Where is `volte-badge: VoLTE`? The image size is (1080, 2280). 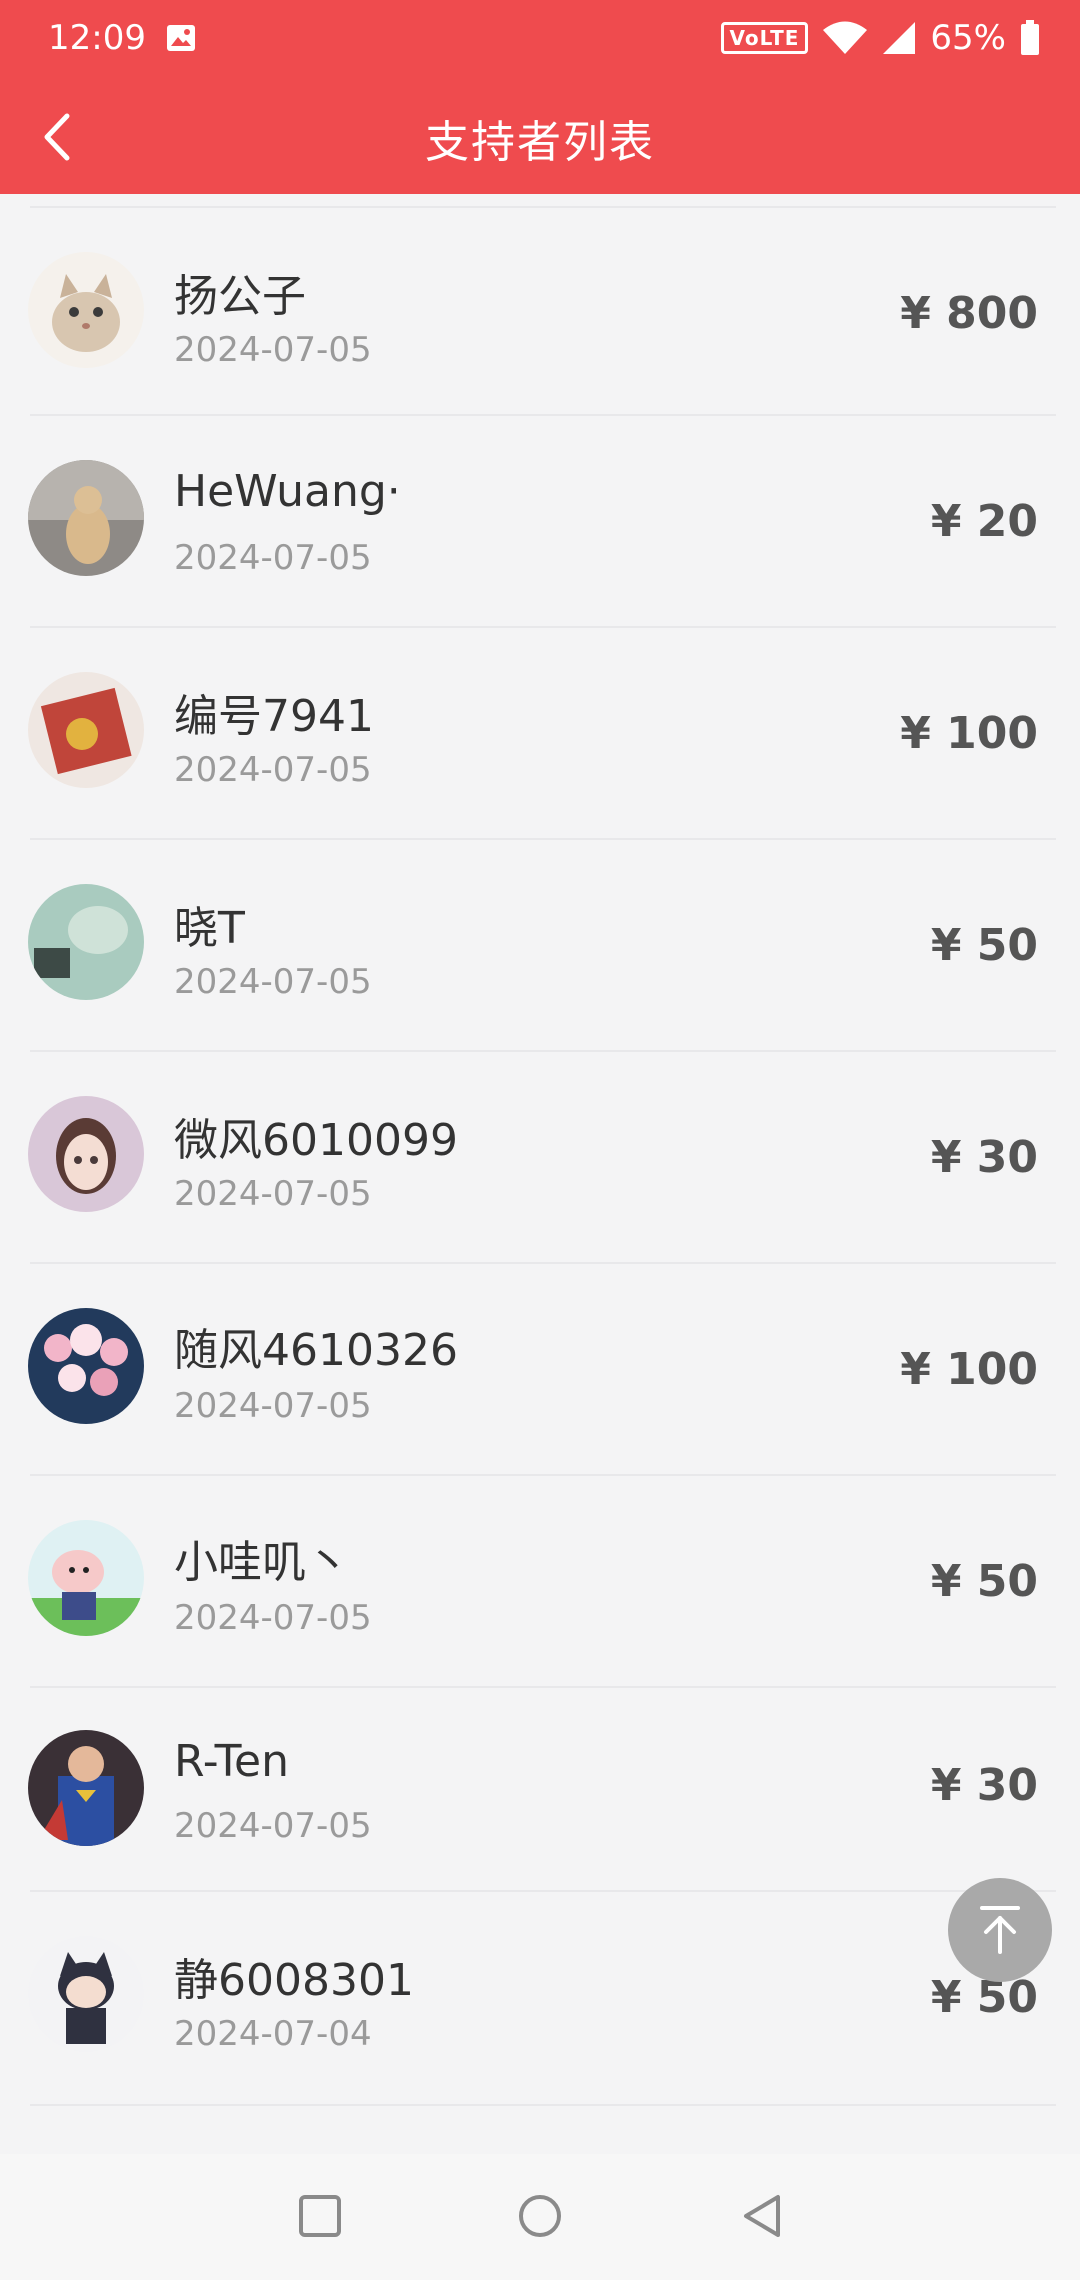
volte-badge: VoLTE is located at coordinates (764, 38).